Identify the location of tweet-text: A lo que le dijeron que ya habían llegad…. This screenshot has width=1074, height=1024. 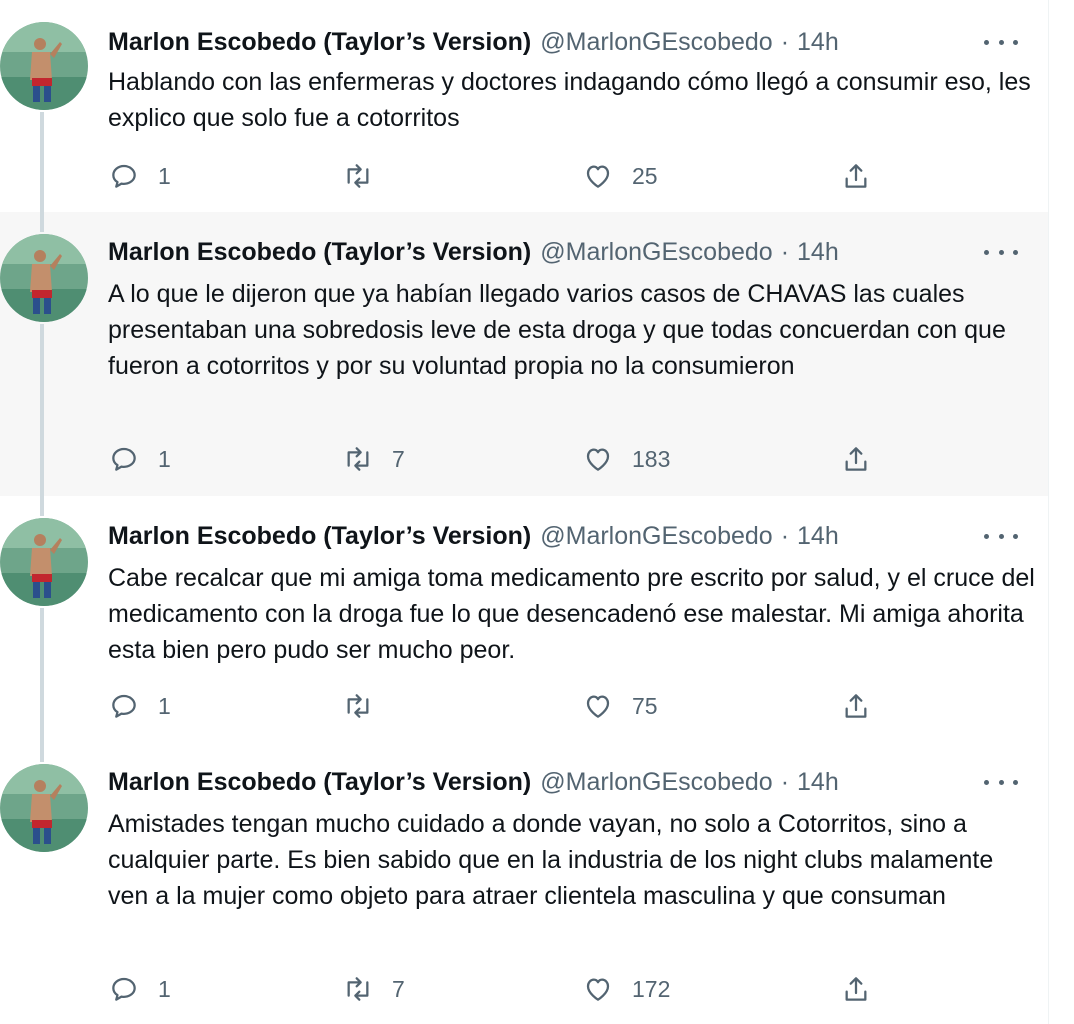
(557, 330).